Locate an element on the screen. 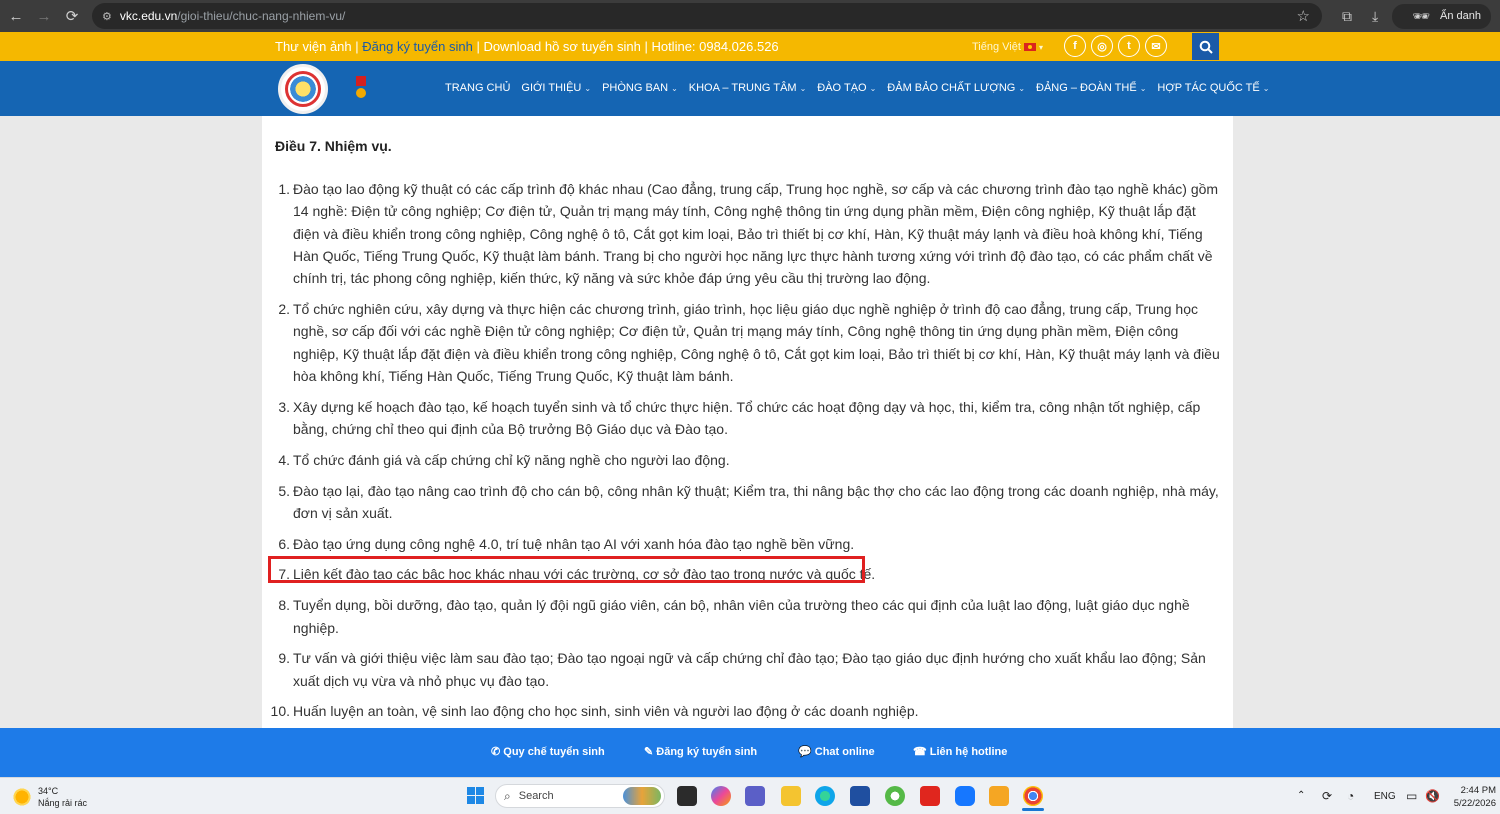  menu-item: TRANG CHỦ is located at coordinates (477, 88).